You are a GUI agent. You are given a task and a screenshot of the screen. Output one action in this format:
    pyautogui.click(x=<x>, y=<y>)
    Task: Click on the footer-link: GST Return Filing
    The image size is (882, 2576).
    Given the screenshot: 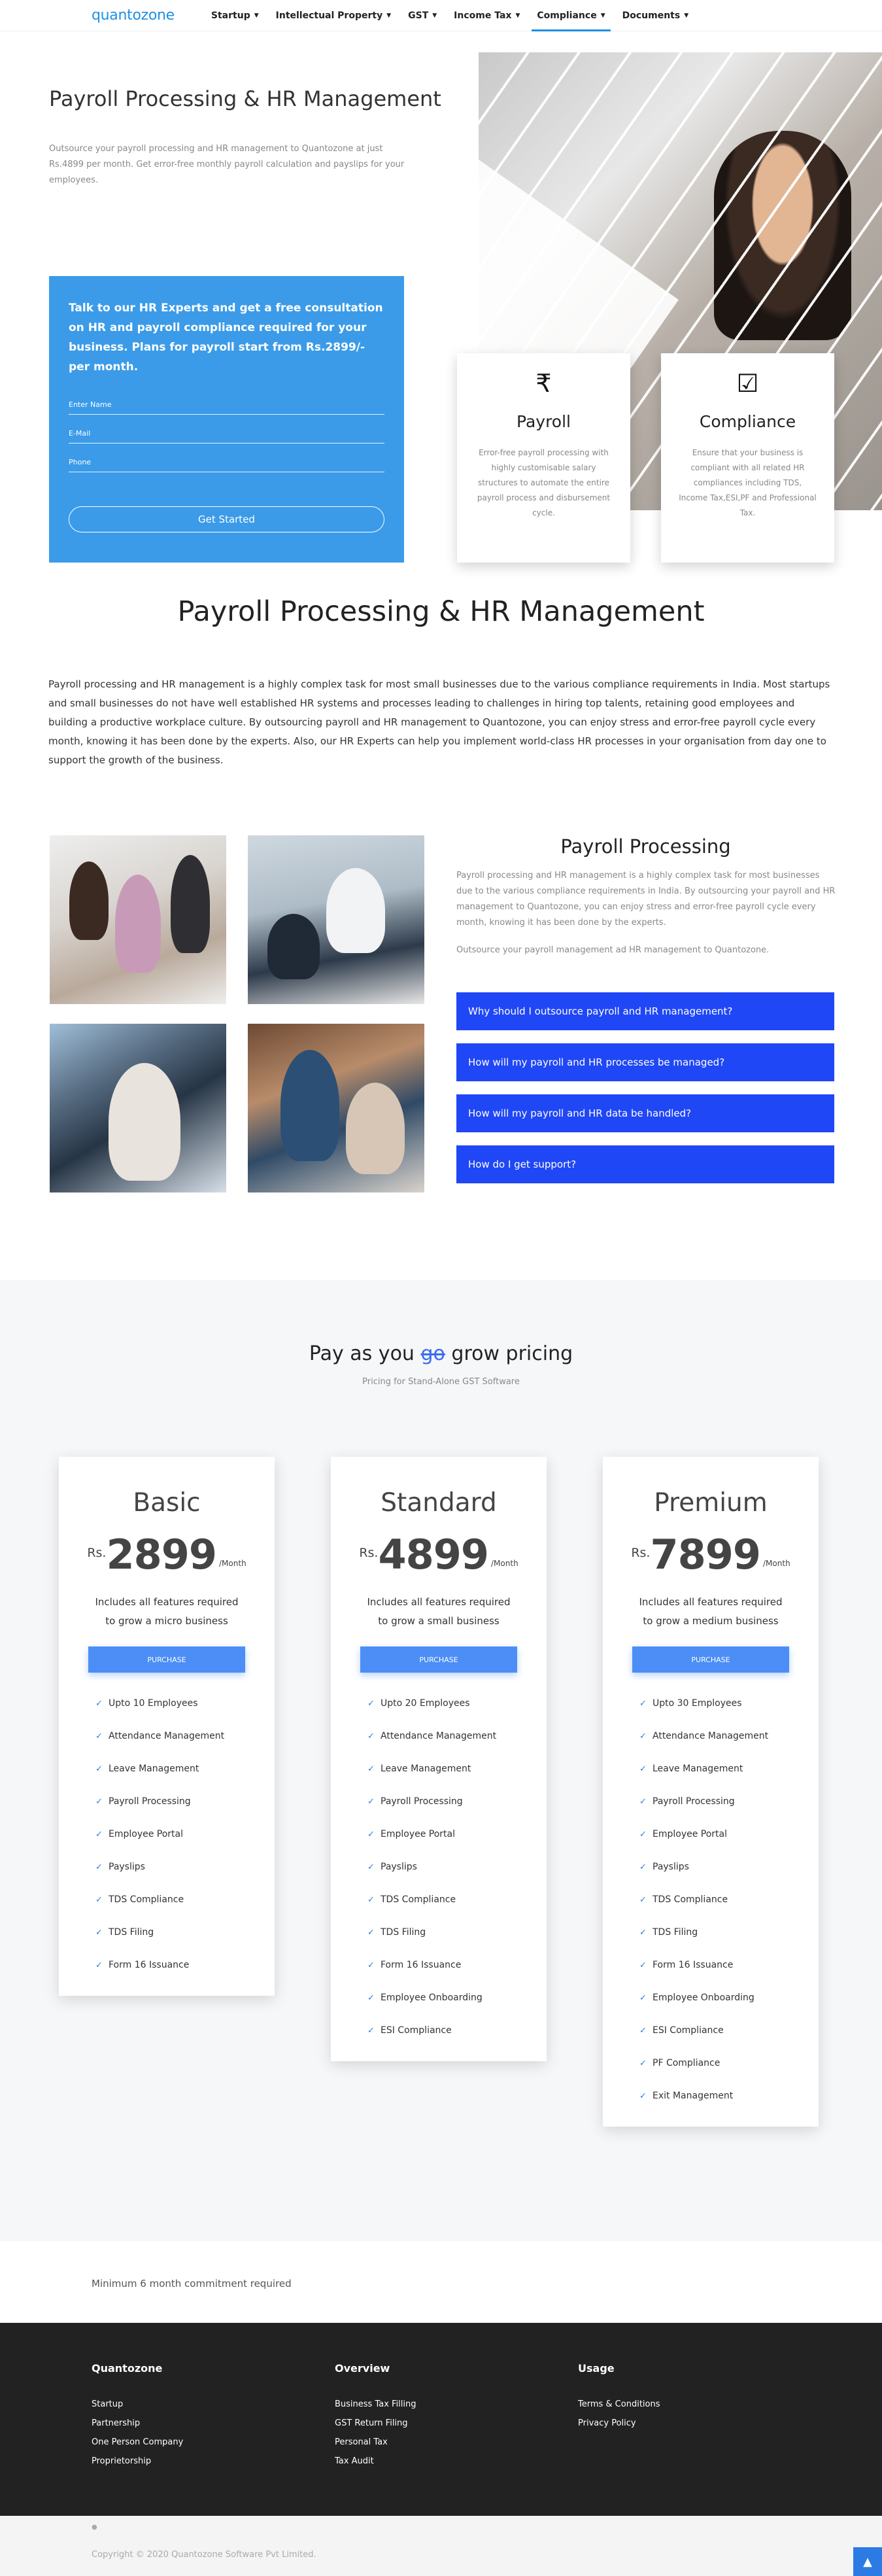 What is the action you would take?
    pyautogui.click(x=375, y=2423)
    